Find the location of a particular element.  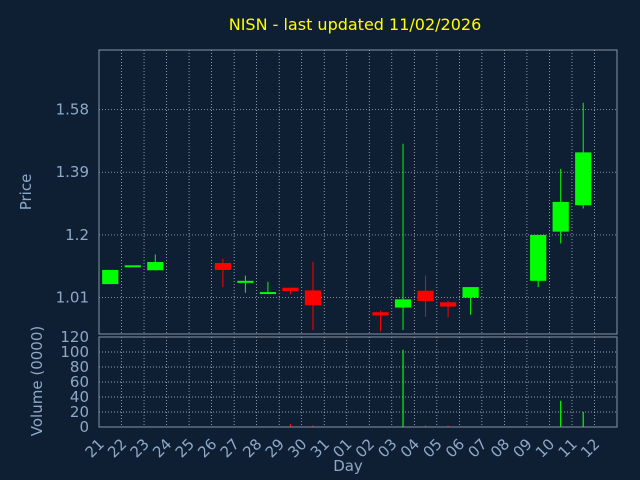

price-tick-label: 1.2 is located at coordinates (77, 235).